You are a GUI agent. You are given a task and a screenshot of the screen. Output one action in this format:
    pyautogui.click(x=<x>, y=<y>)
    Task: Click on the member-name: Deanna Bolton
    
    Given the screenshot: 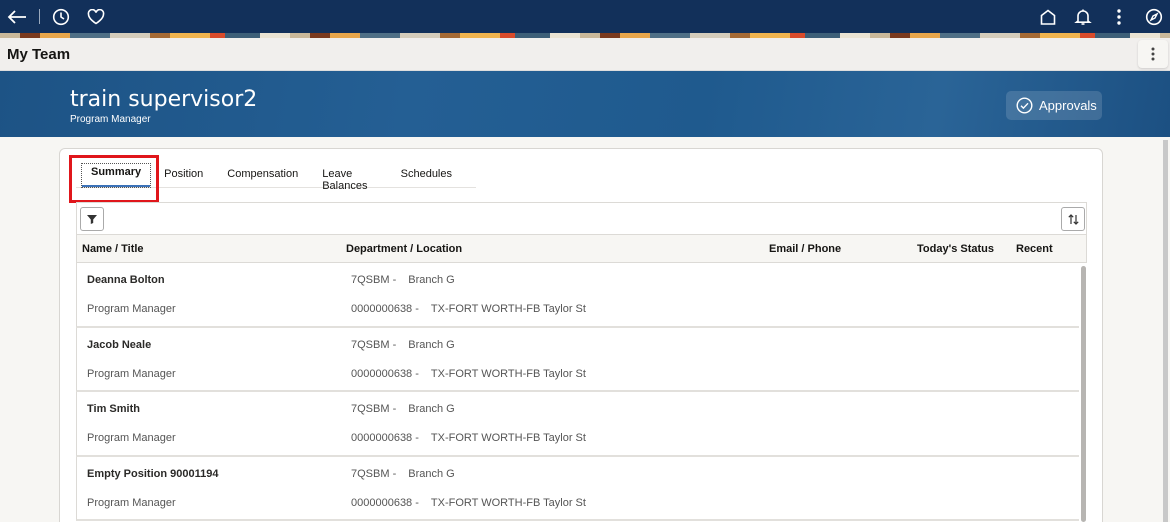 What is the action you would take?
    pyautogui.click(x=126, y=280)
    